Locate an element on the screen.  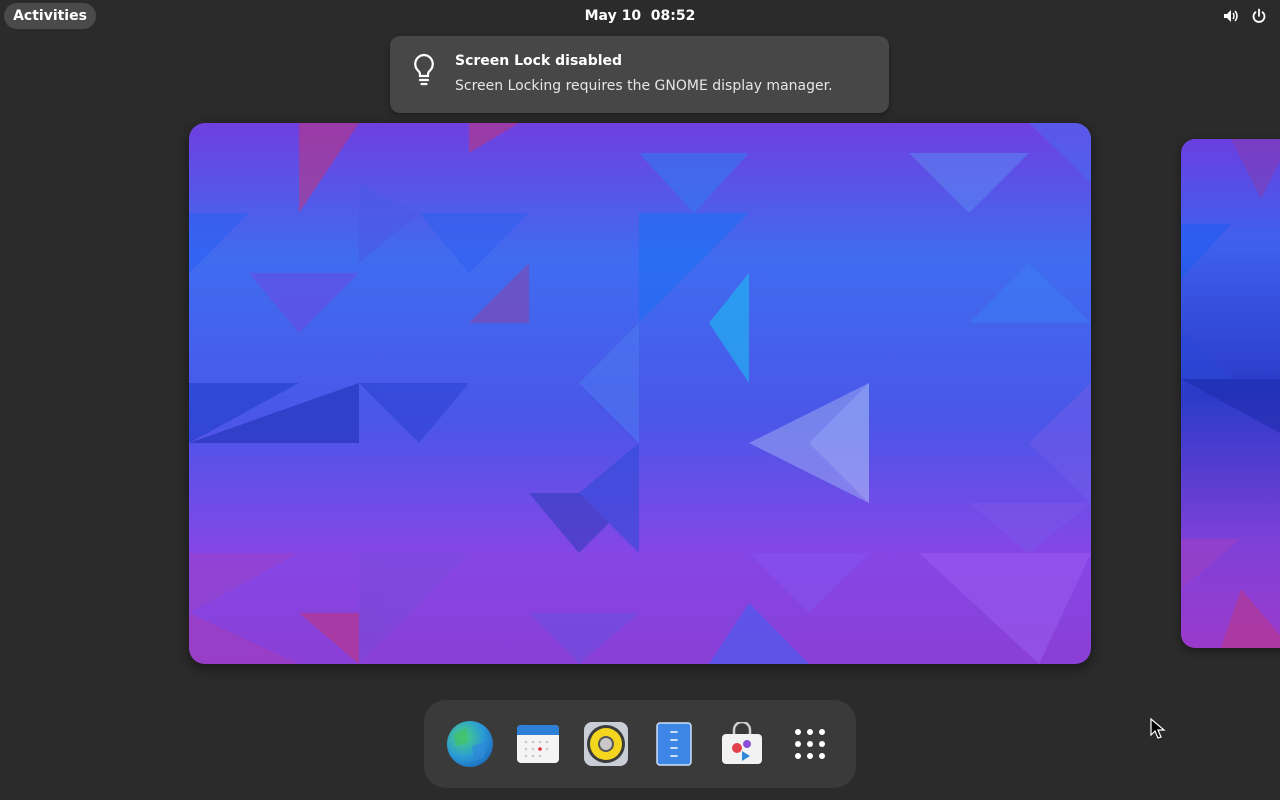
dock-item-calendar is located at coordinates (538, 744).